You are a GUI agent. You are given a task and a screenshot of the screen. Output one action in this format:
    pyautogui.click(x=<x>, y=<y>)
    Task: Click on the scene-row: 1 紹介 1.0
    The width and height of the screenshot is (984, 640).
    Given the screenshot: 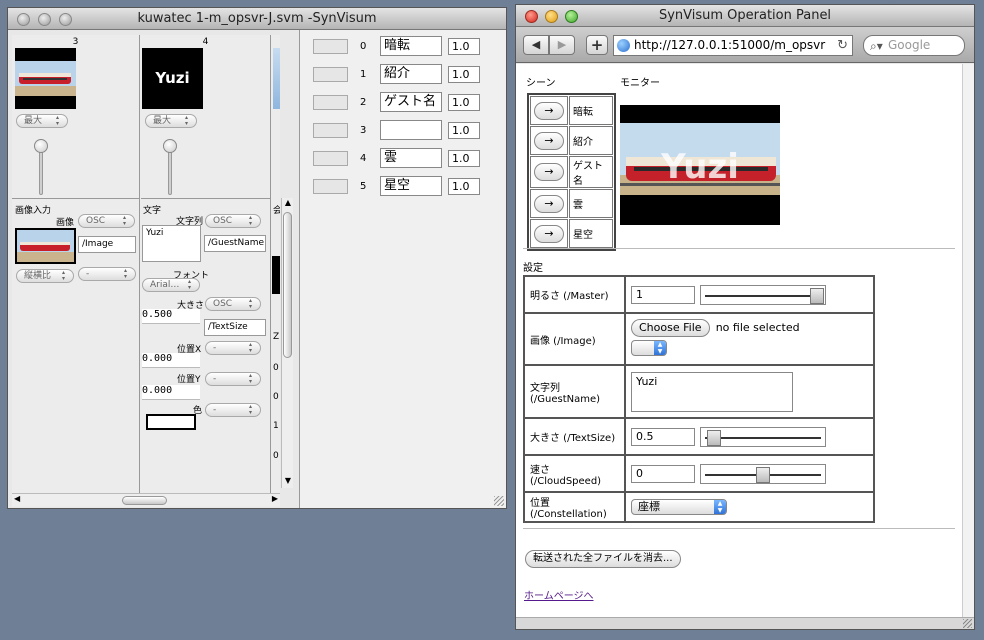 What is the action you would take?
    pyautogui.click(x=403, y=75)
    